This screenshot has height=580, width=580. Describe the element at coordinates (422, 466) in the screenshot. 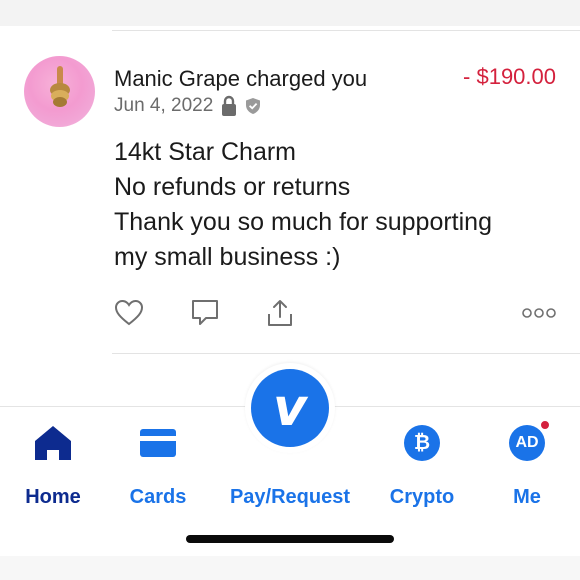

I see `tab-crypto: ₿ Crypto` at that location.